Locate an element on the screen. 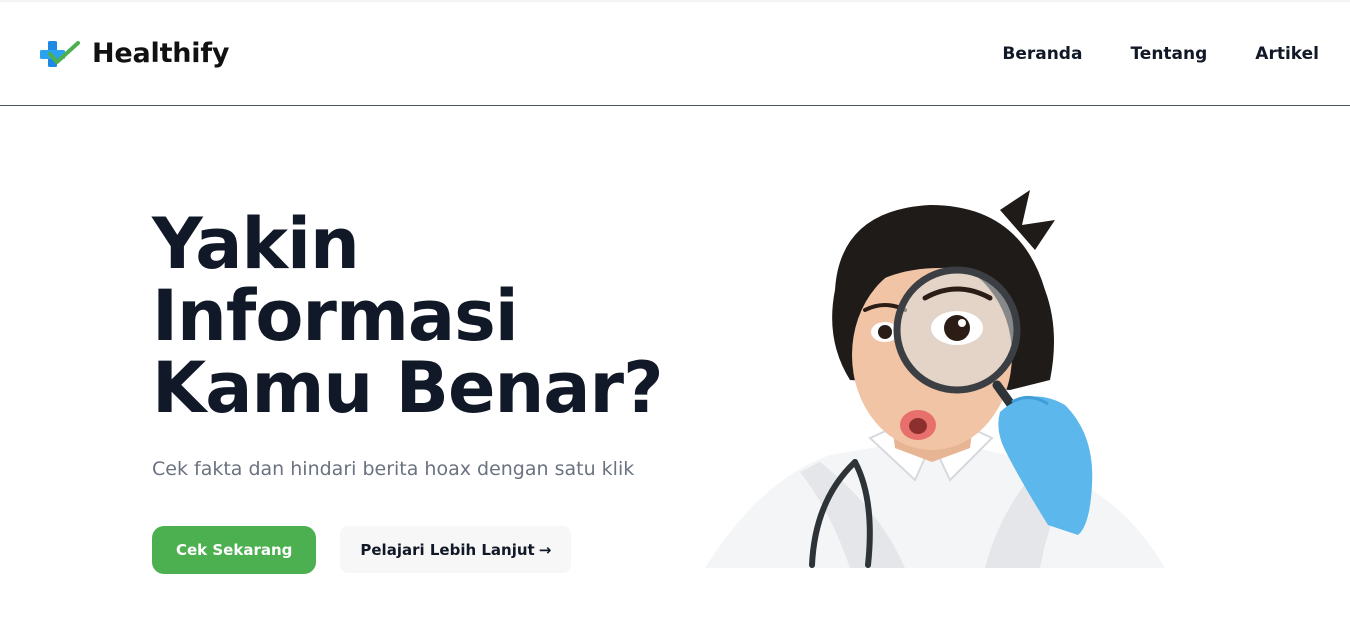  learn-more-button: Pelajari Lebih Lanjut → is located at coordinates (456, 549).